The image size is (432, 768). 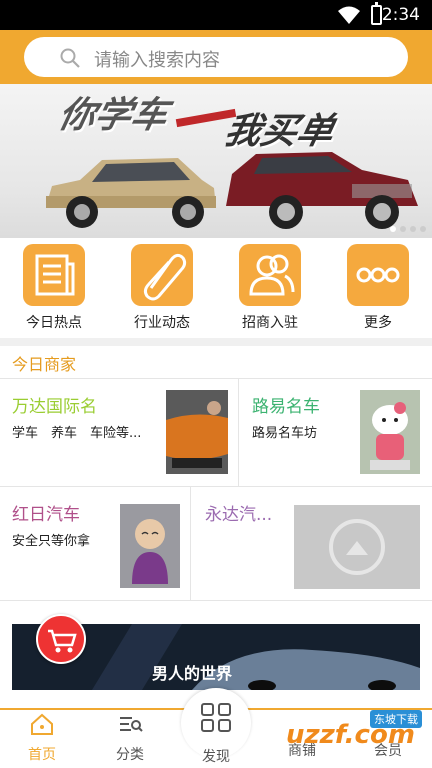 I want to click on watermark-logo: uzzf.com 东坡下载, so click(x=344, y=738).